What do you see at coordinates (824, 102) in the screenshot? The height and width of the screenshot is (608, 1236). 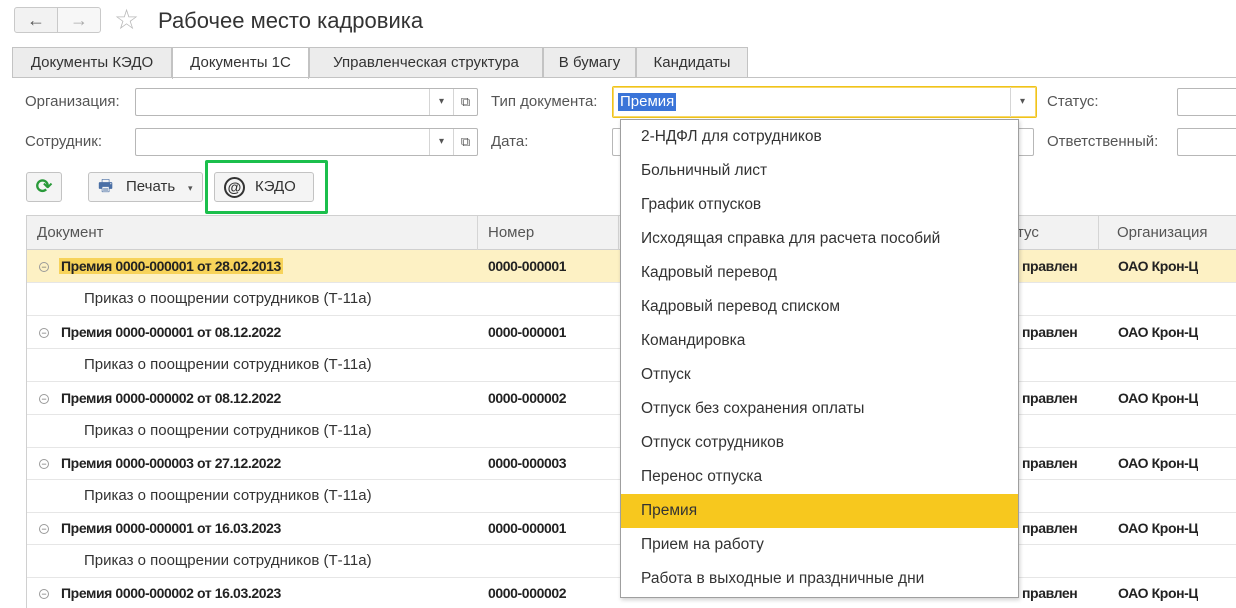 I see `doc-type-field: Премия ▾` at bounding box center [824, 102].